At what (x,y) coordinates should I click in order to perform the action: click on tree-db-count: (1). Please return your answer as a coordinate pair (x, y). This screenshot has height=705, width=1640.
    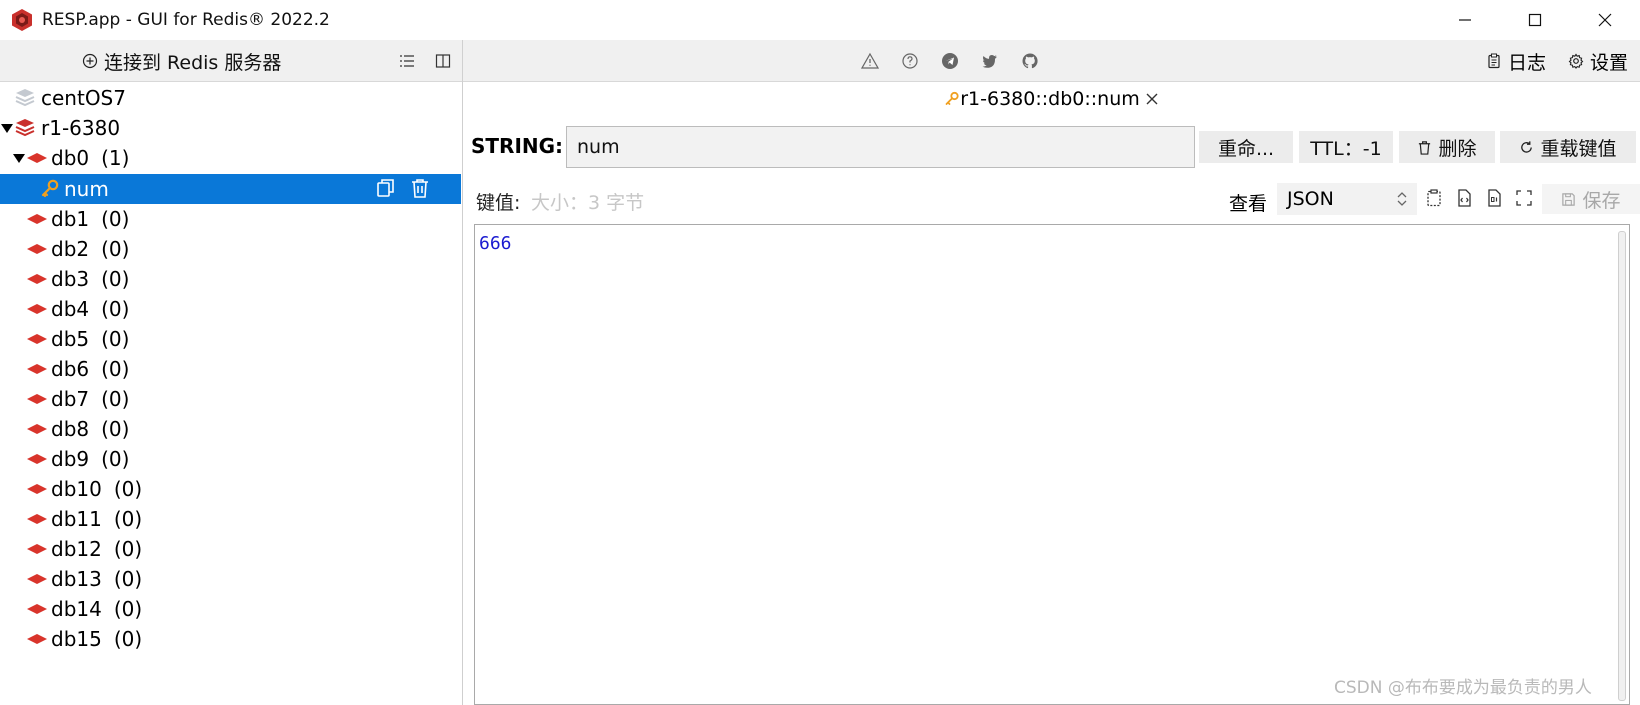
    Looking at the image, I should click on (115, 158).